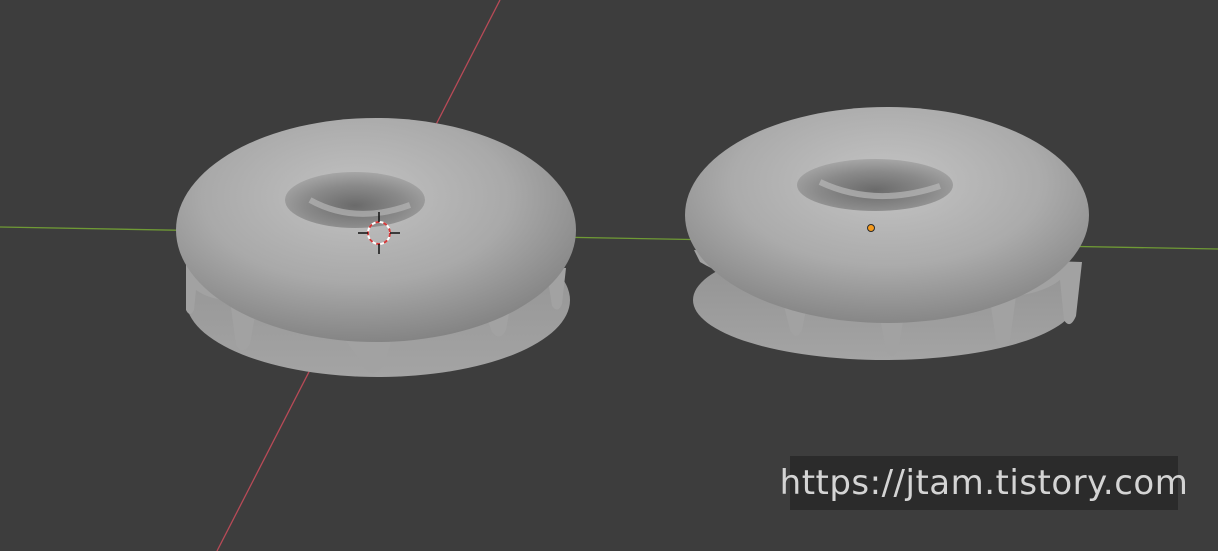 This screenshot has width=1218, height=551. Describe the element at coordinates (887, 215) in the screenshot. I see `donut-right-icing` at that location.